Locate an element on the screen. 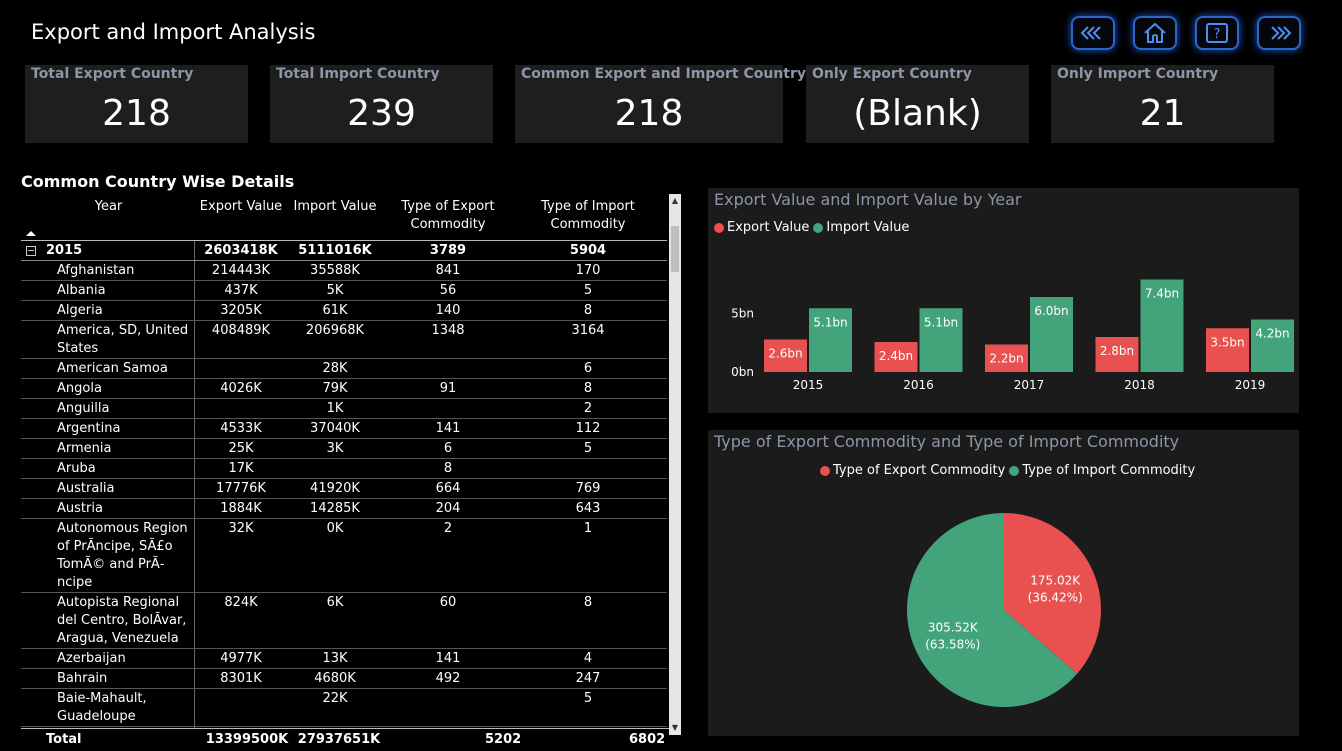  kpi-label: Only Import Country is located at coordinates (1138, 74).